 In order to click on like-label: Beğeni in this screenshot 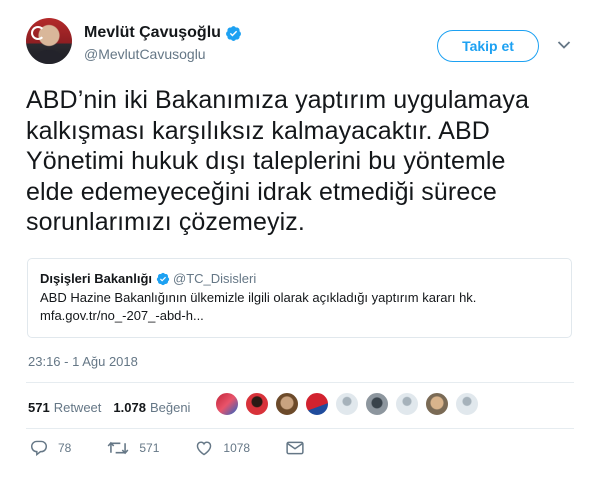, I will do `click(170, 407)`.